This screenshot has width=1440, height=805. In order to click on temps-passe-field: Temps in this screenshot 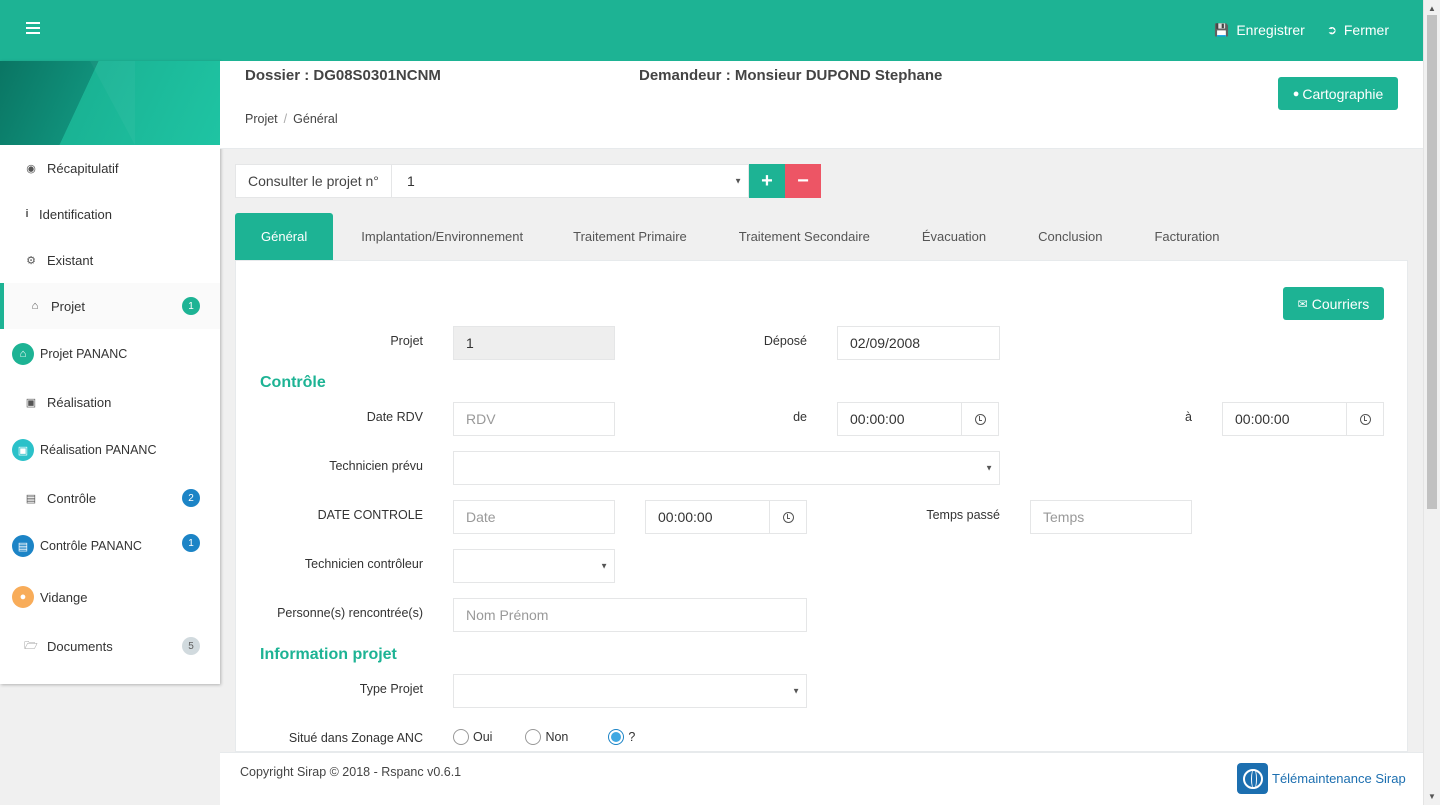, I will do `click(1111, 517)`.